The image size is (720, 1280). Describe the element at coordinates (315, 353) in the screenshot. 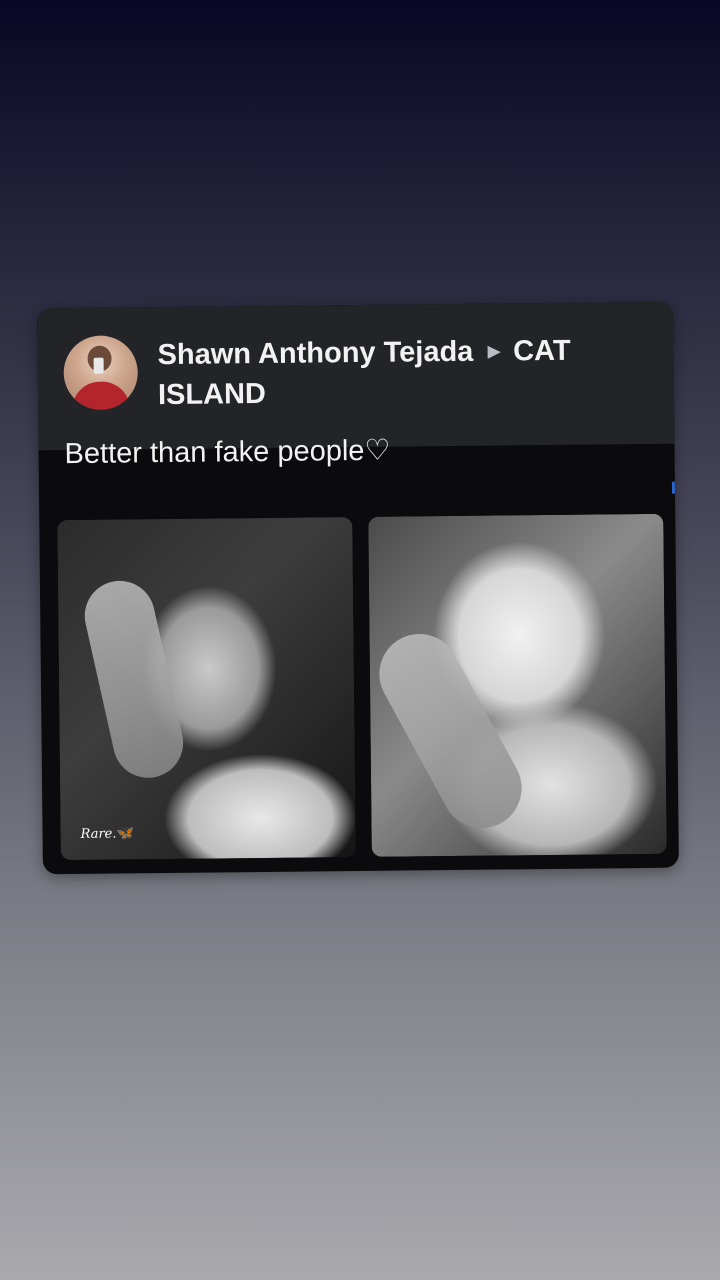

I see `author-name: Shawn Anthony Tejada` at that location.